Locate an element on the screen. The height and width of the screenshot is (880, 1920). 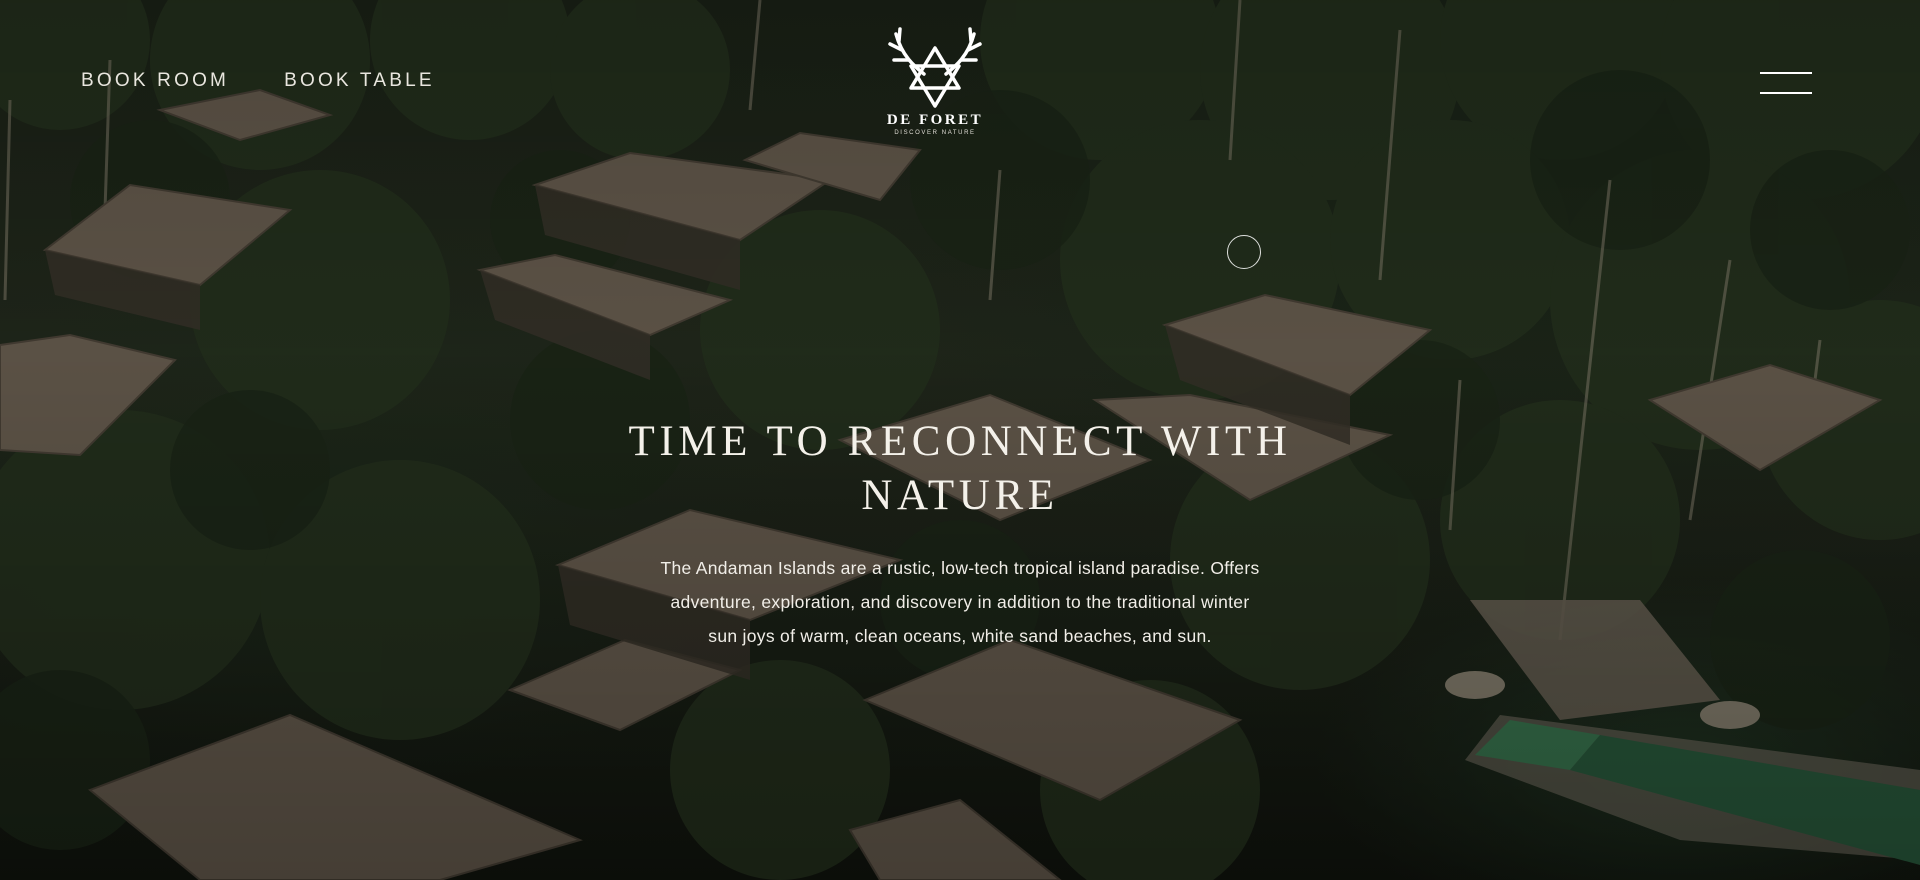
hero-title: TIME TO RECONNECT WITH NATURE is located at coordinates (960, 468).